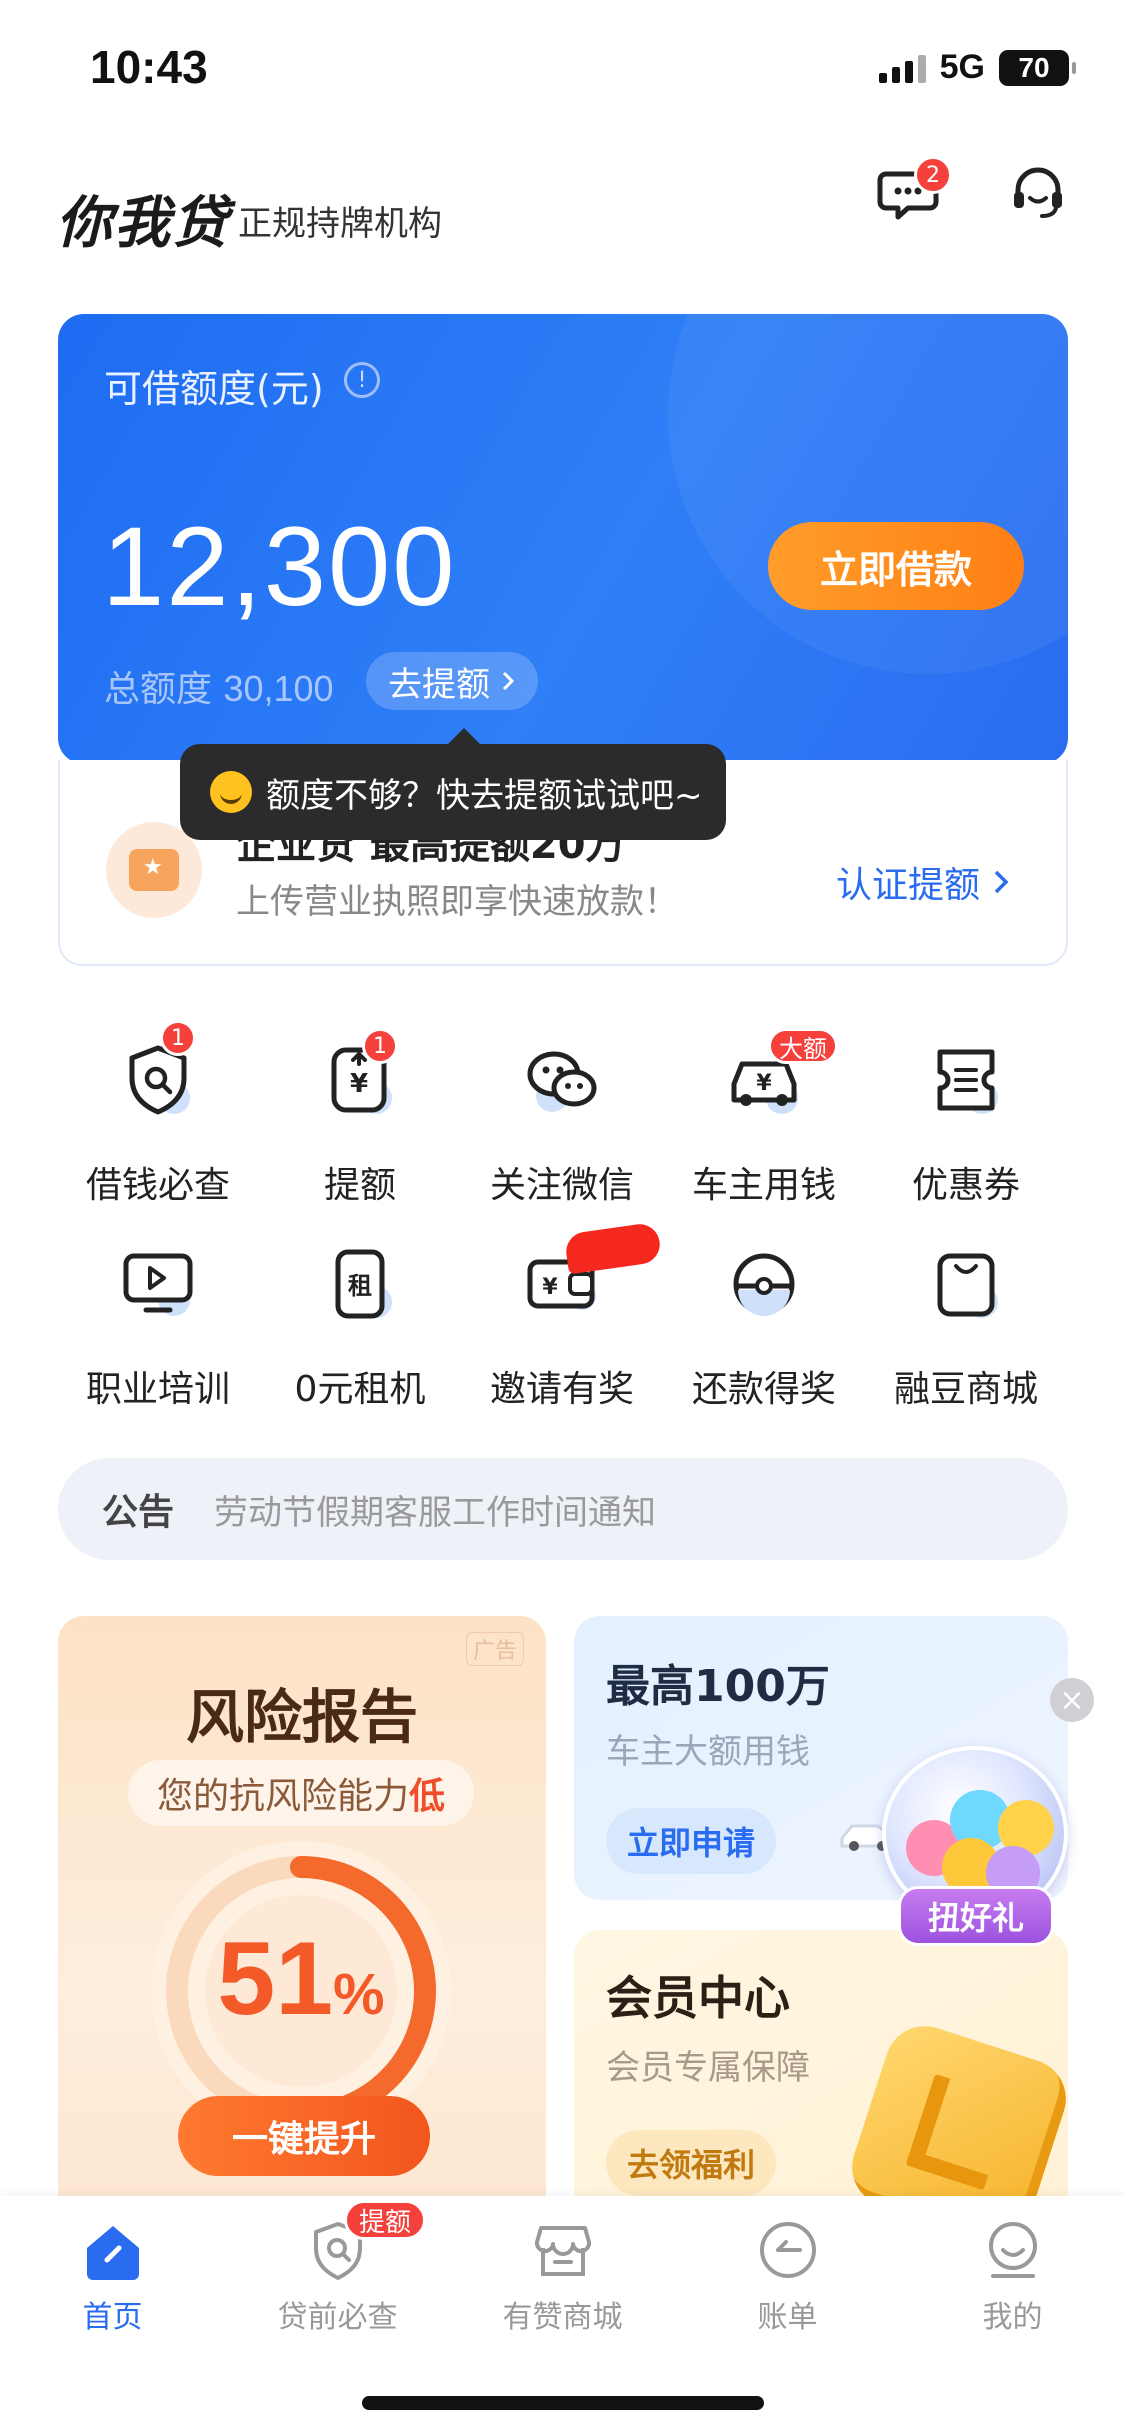  Describe the element at coordinates (896, 566) in the screenshot. I see `borrow-now-button: 立即借款` at that location.